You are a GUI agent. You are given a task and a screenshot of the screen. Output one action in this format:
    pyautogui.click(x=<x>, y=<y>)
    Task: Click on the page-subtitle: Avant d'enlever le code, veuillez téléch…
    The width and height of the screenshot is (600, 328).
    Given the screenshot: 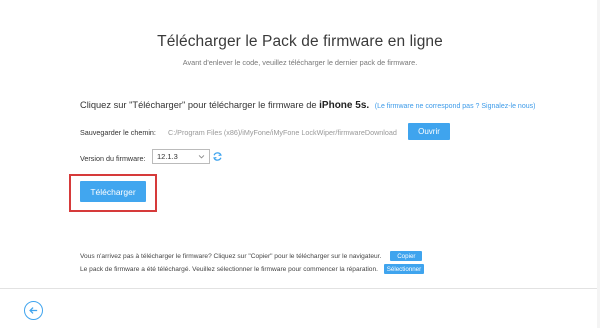 What is the action you would take?
    pyautogui.click(x=300, y=62)
    